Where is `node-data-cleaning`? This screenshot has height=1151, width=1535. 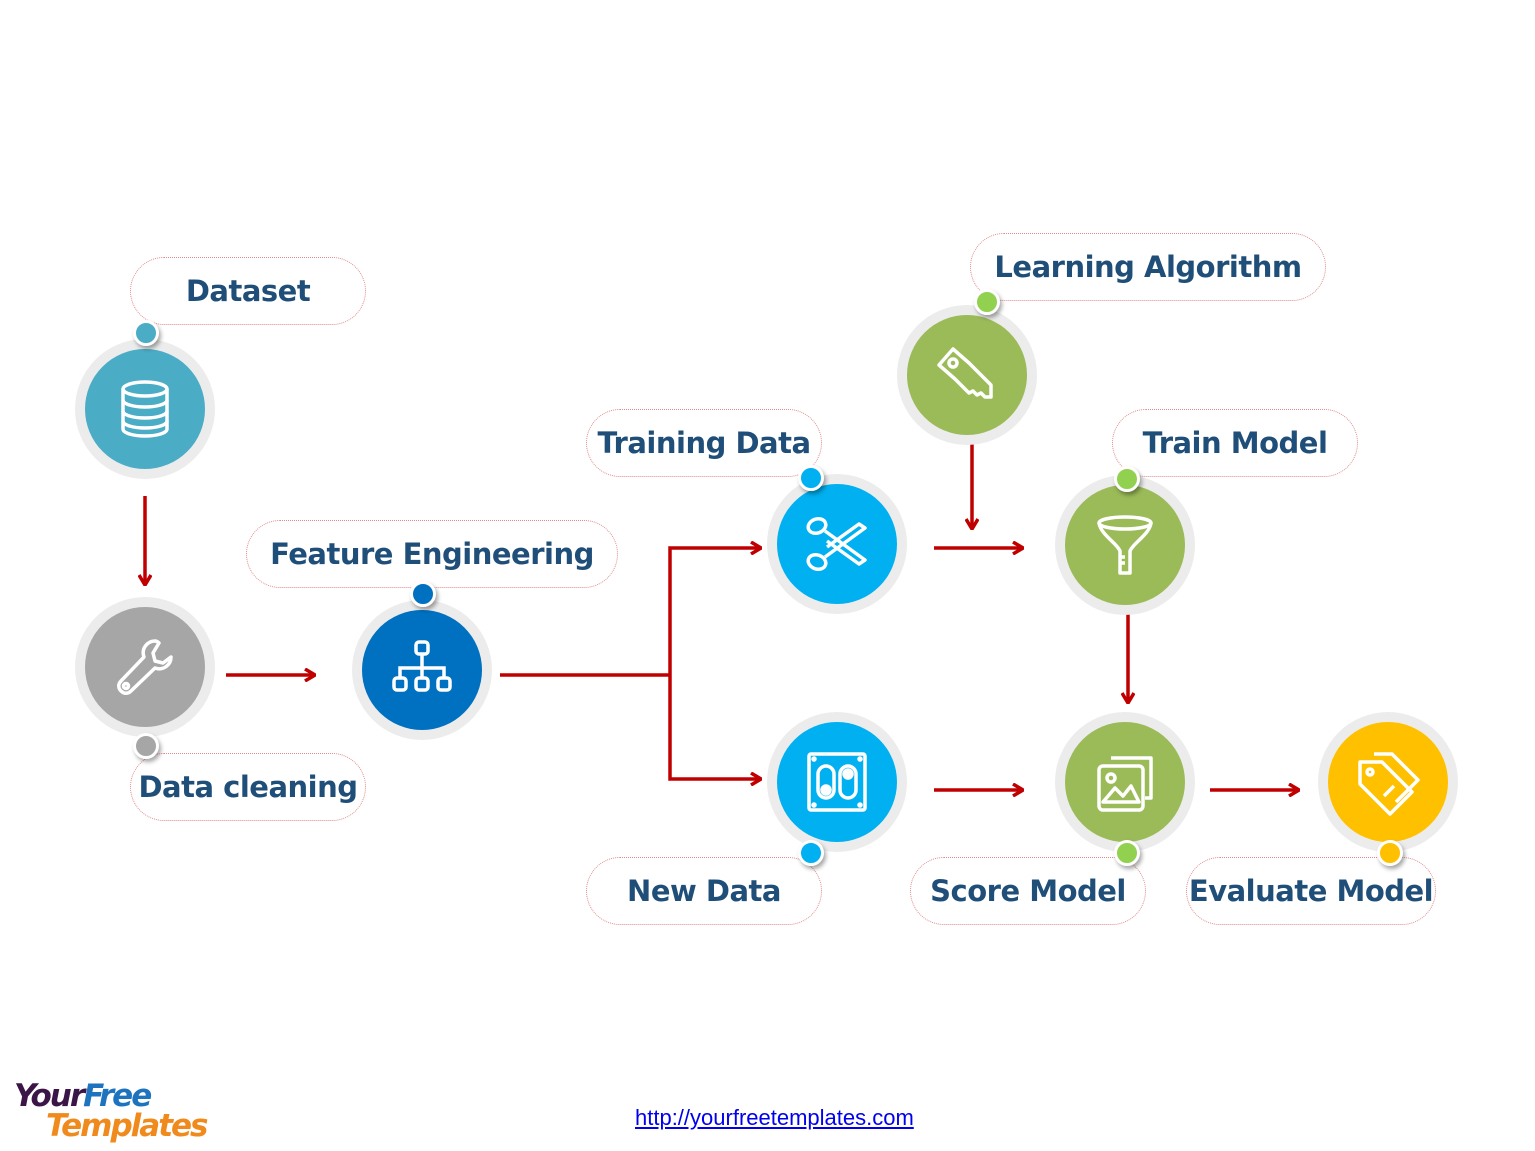
node-data-cleaning is located at coordinates (145, 667).